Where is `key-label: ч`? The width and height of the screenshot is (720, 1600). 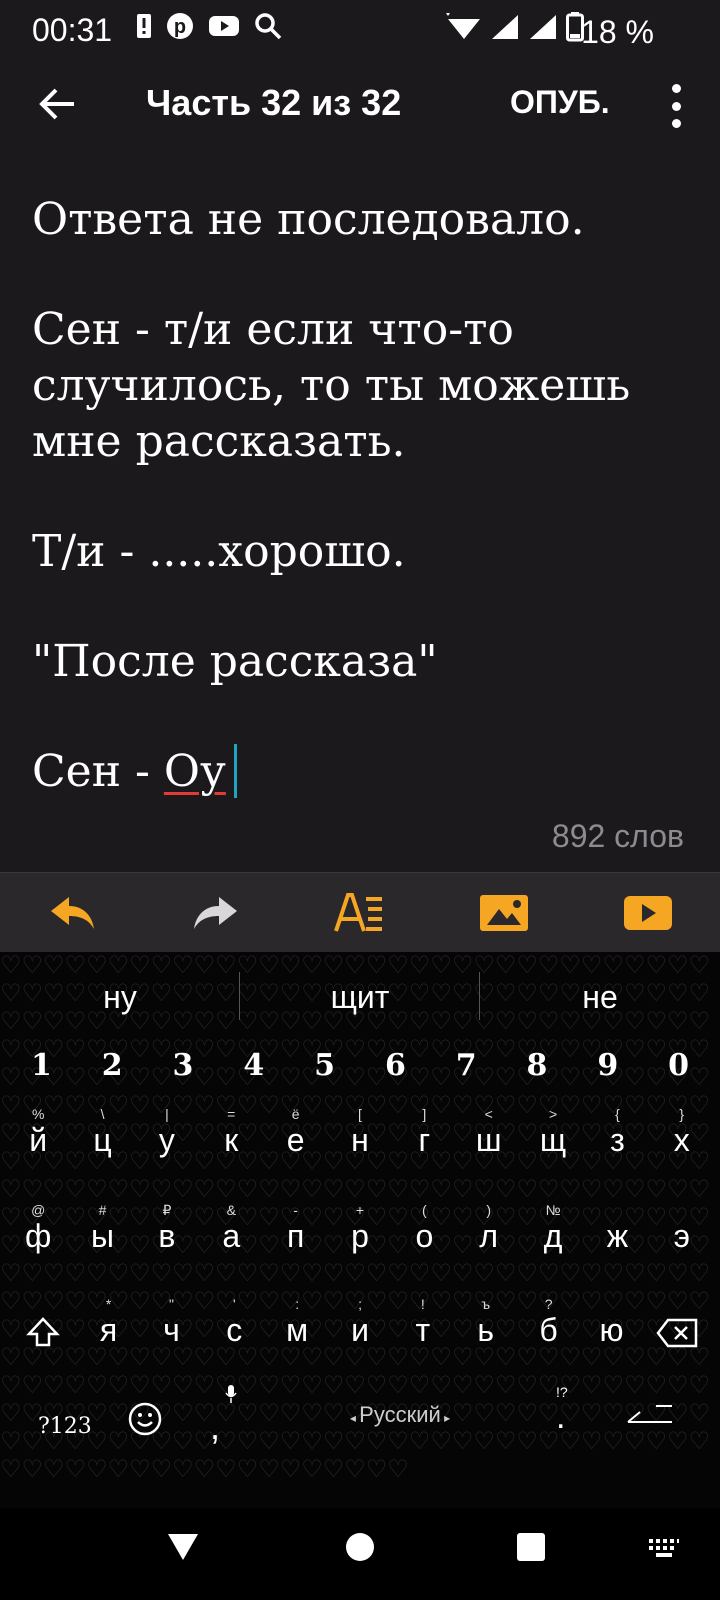
key-label: ч is located at coordinates (171, 1330).